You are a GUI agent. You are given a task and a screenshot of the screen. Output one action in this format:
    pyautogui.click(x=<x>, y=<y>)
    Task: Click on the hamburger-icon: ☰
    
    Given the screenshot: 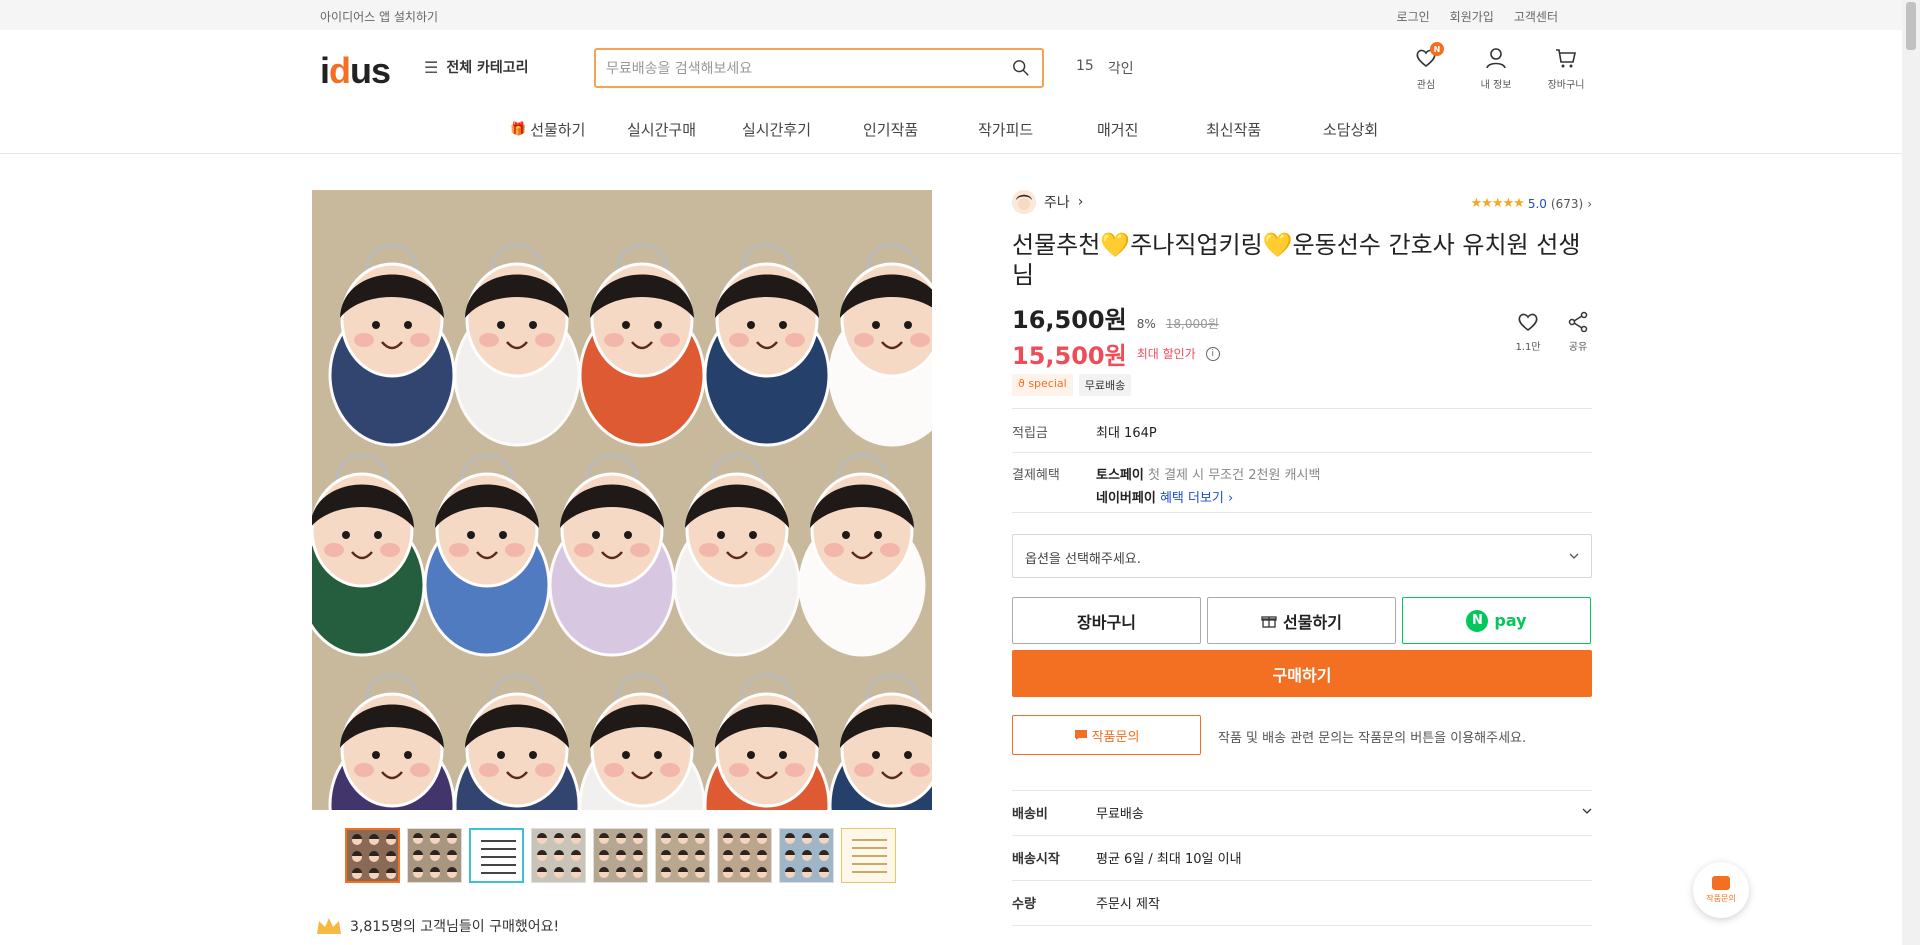 What is the action you would take?
    pyautogui.click(x=431, y=67)
    